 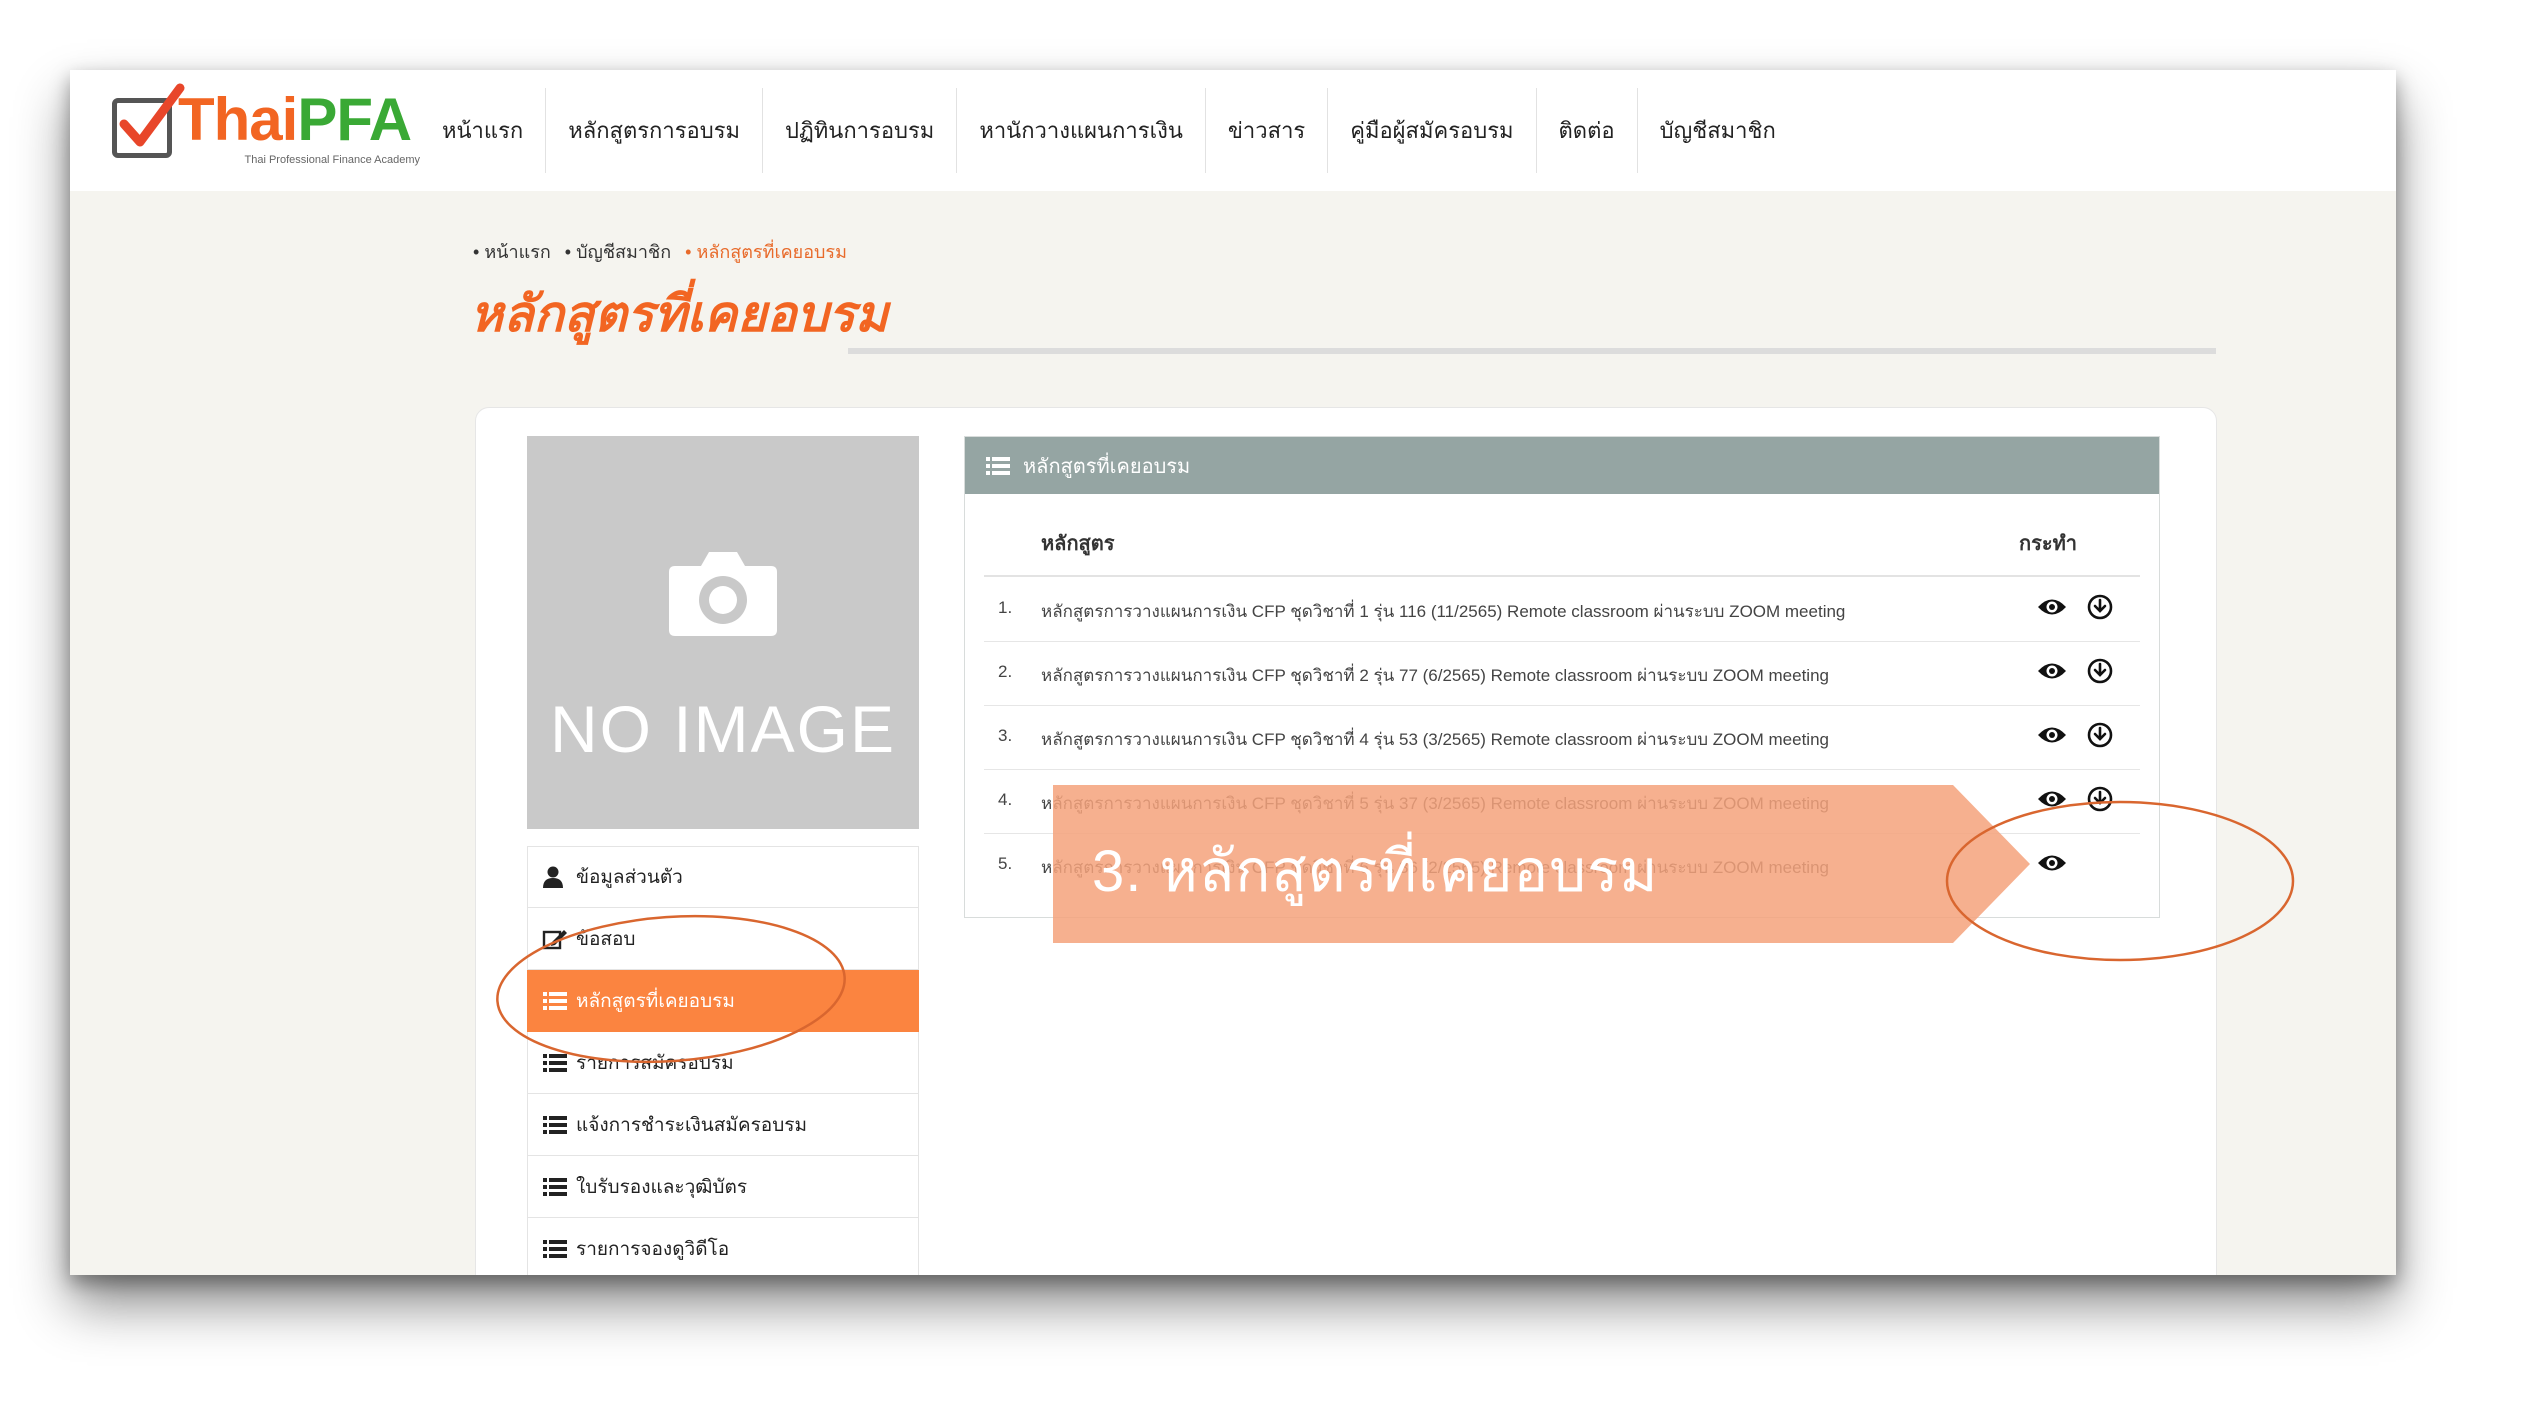 What do you see at coordinates (679, 314) in the screenshot?
I see `page-title: หลักสูตรที่เคยอบรม` at bounding box center [679, 314].